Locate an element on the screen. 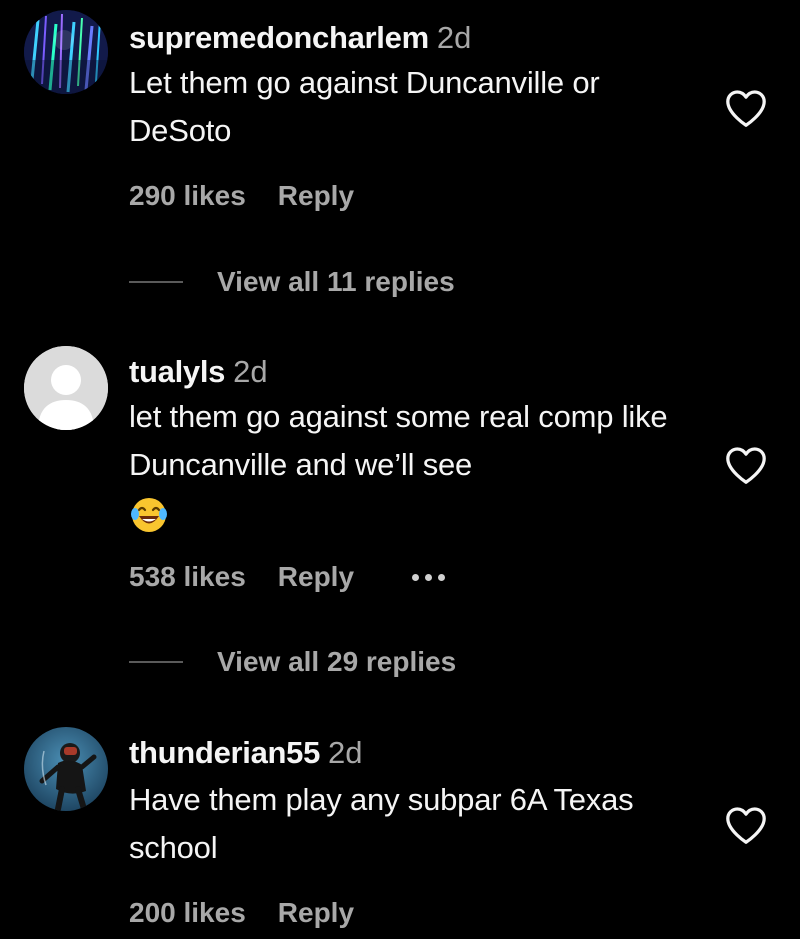 This screenshot has width=800, height=939. username: thunderian55 is located at coordinates (224, 752).